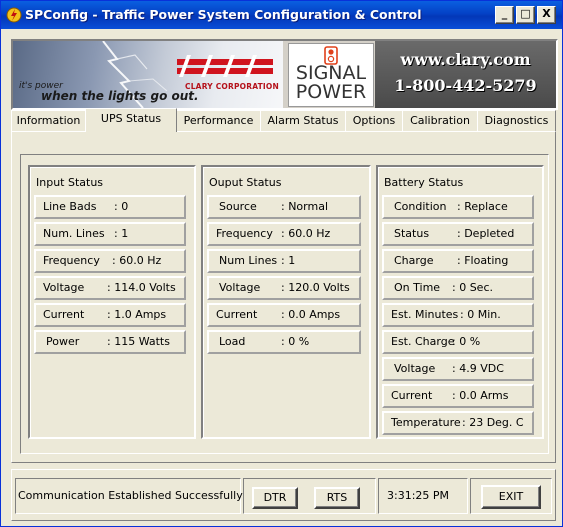 The height and width of the screenshot is (527, 563). Describe the element at coordinates (248, 260) in the screenshot. I see `output-label: Num Lines` at that location.